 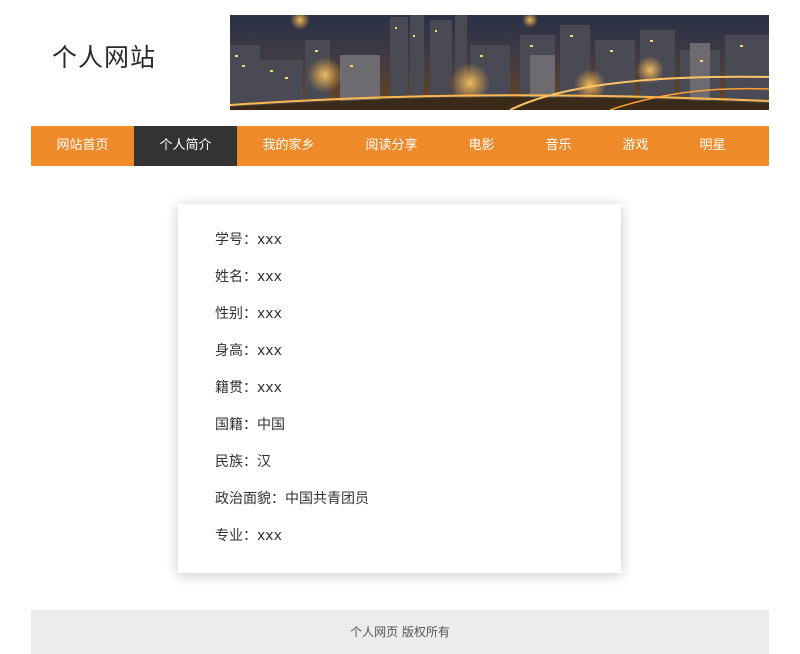 I want to click on footer: 个人网页 版权所有, so click(x=400, y=632).